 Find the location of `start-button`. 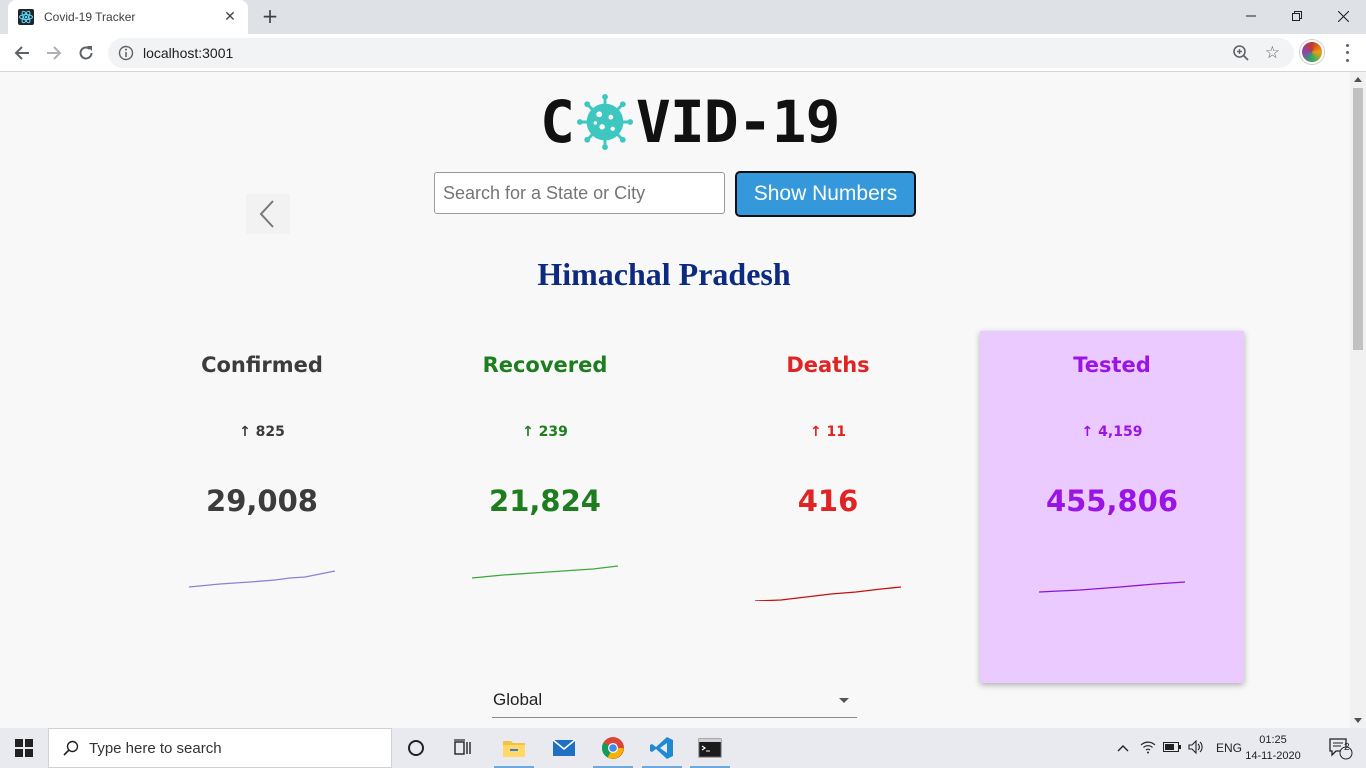

start-button is located at coordinates (24, 748).